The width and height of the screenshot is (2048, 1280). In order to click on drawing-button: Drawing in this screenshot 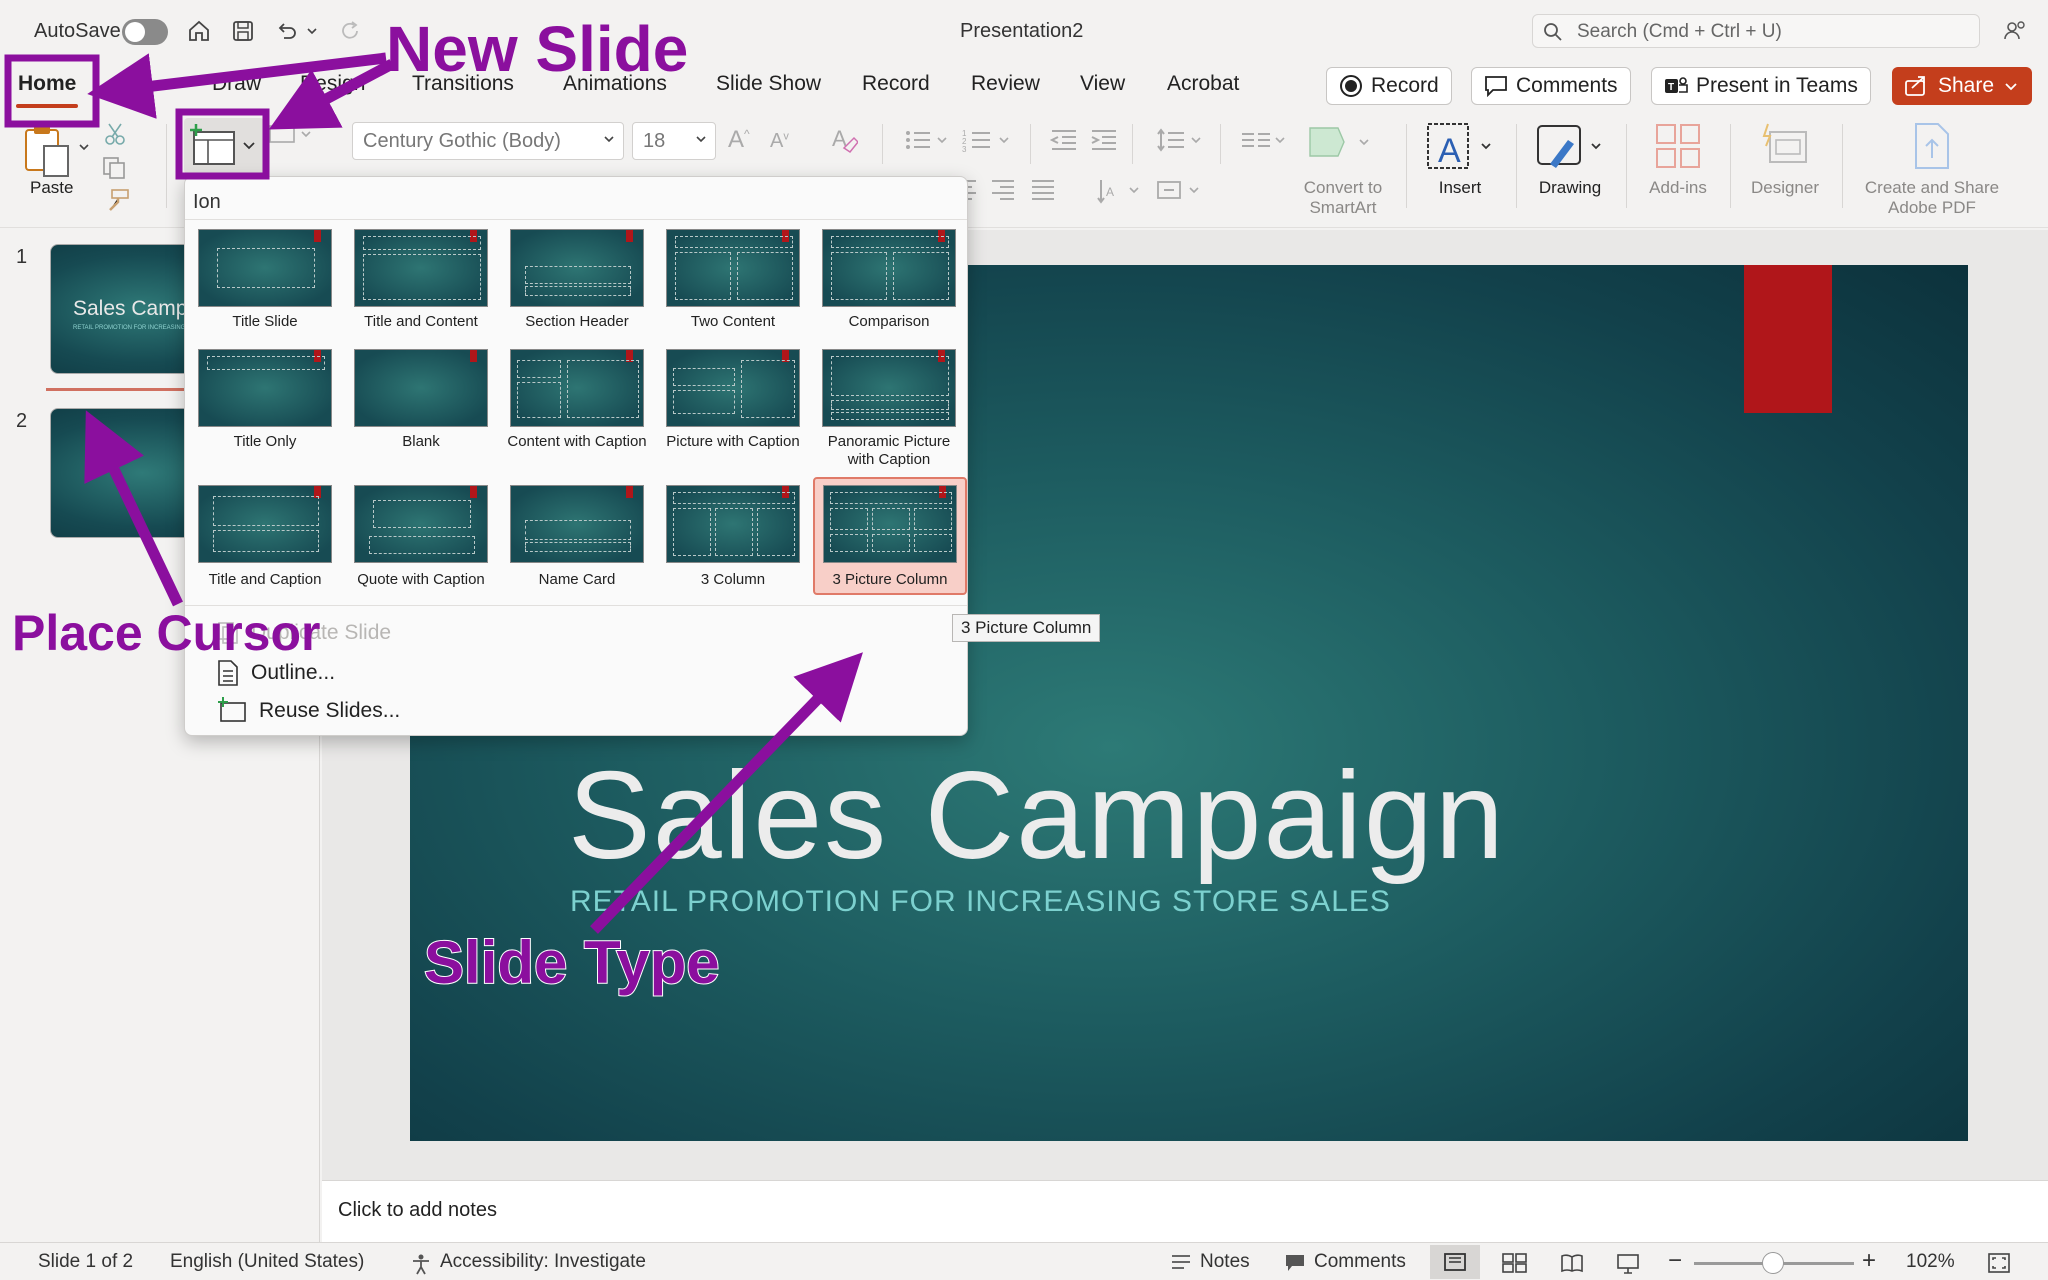, I will do `click(1570, 161)`.